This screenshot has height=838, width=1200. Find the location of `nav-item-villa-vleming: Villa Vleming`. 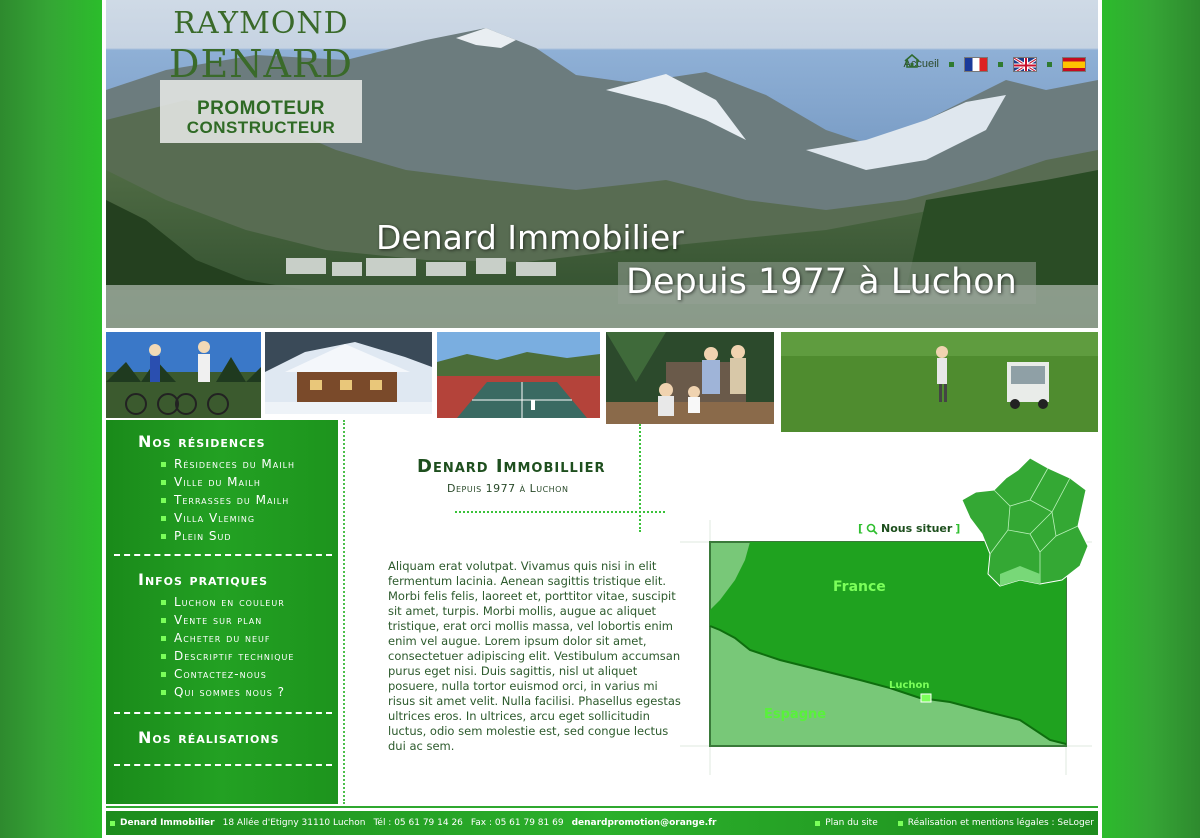

nav-item-villa-vleming: Villa Vleming is located at coordinates (222, 518).